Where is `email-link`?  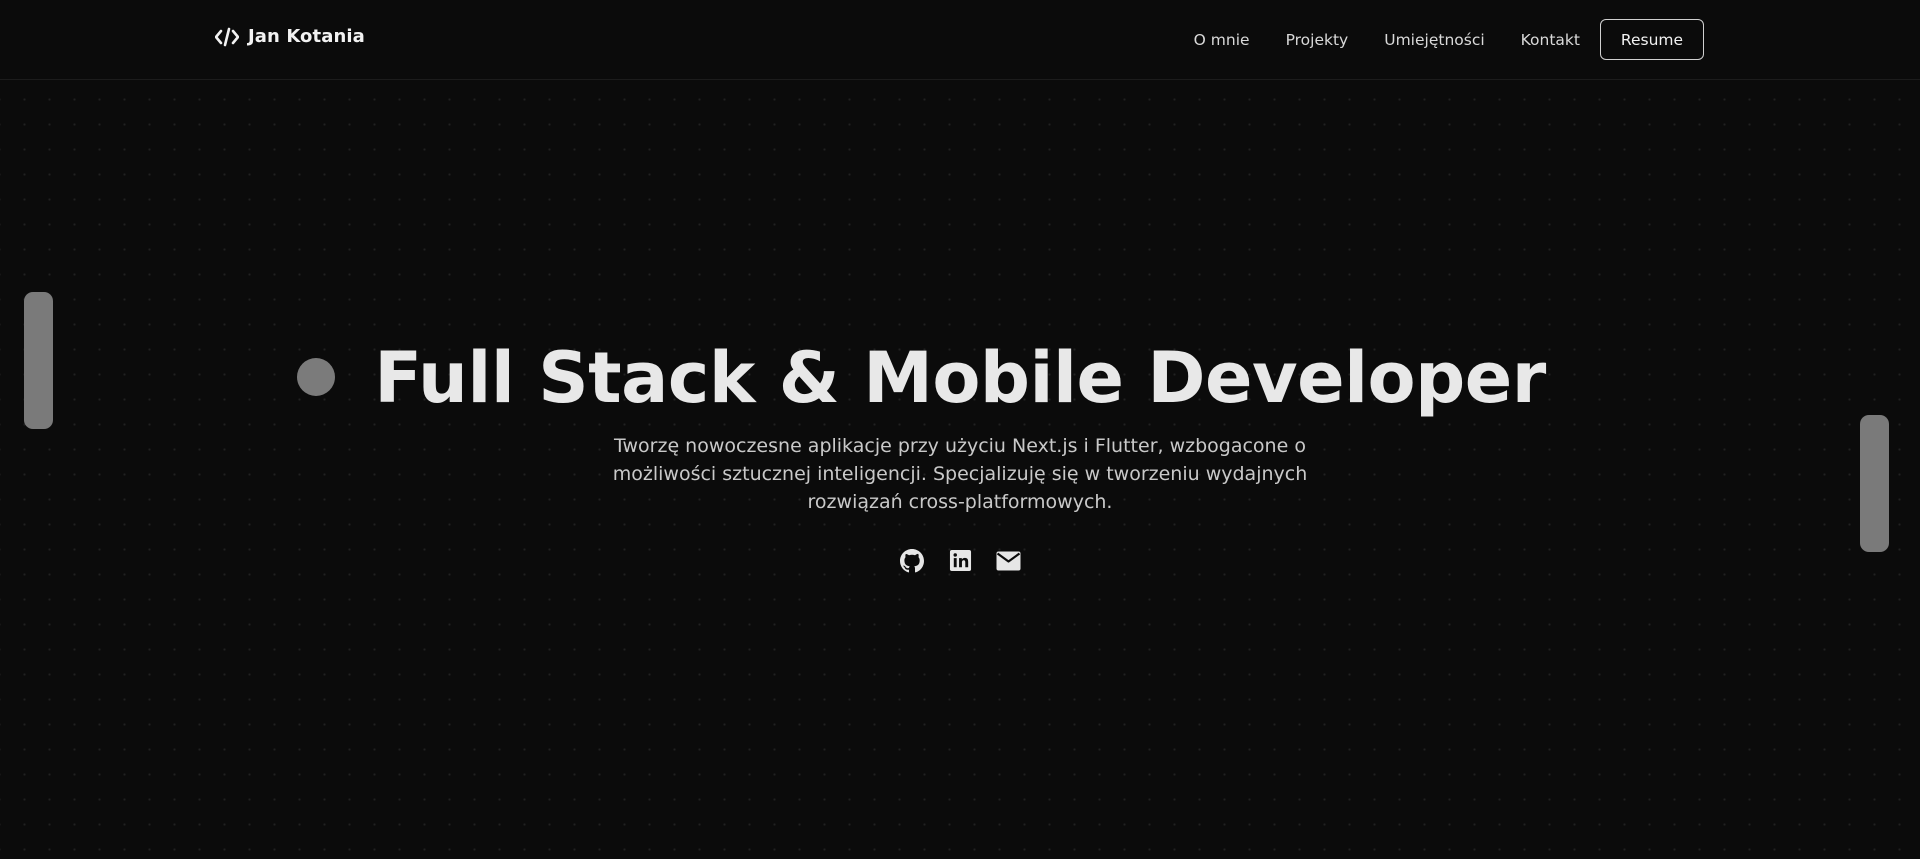
email-link is located at coordinates (1008, 560).